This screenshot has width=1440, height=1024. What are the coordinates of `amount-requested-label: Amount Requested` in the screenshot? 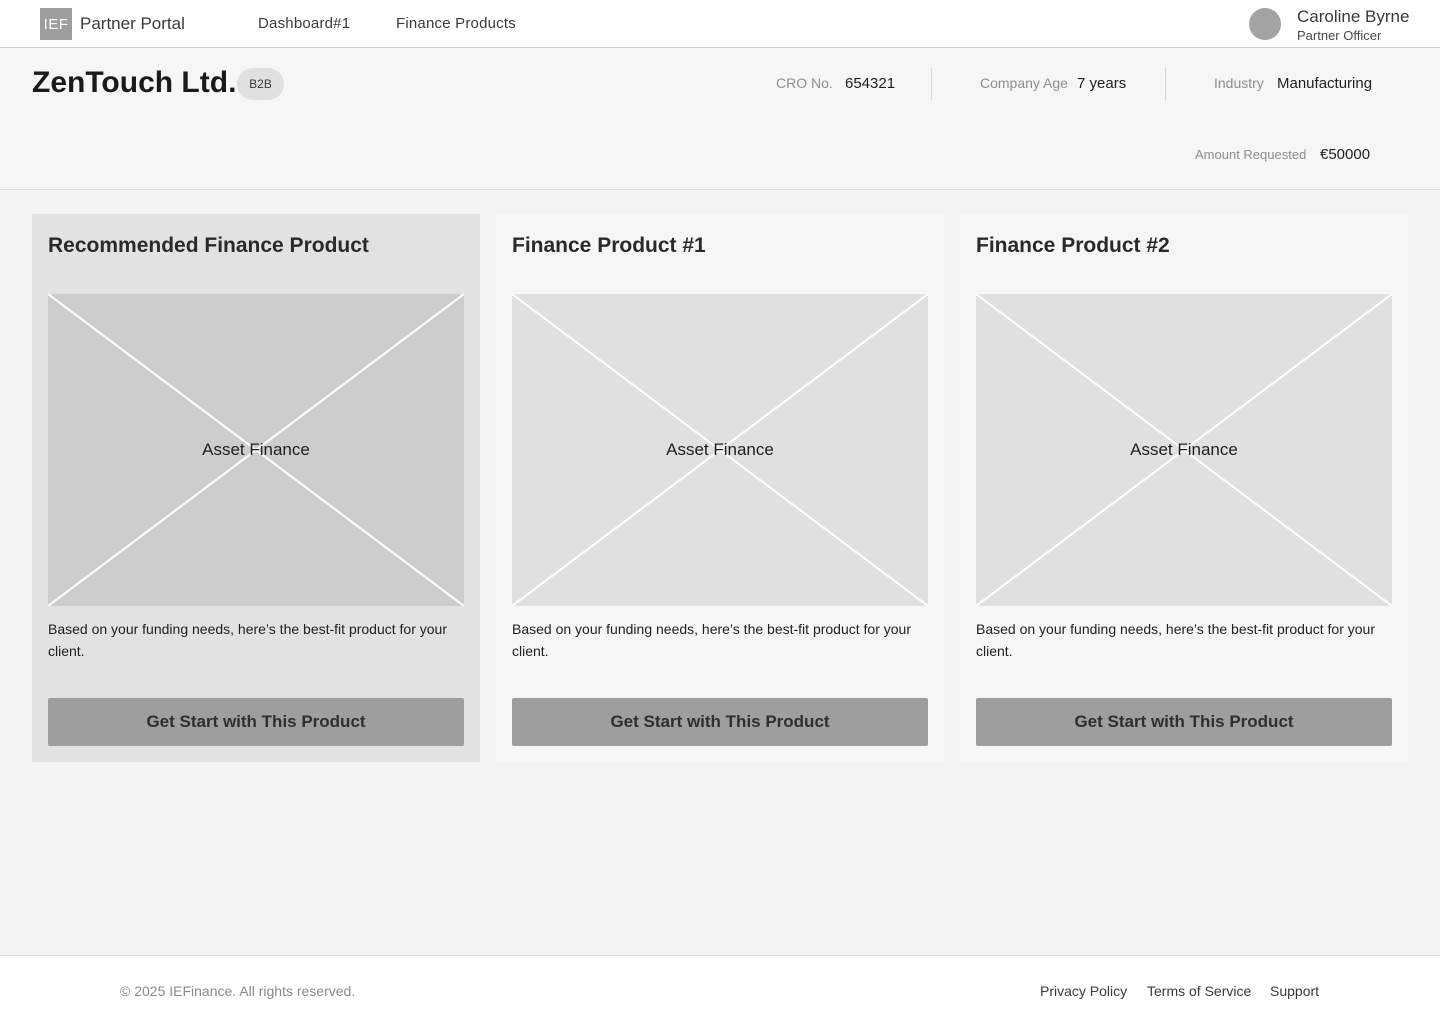 It's located at (1251, 154).